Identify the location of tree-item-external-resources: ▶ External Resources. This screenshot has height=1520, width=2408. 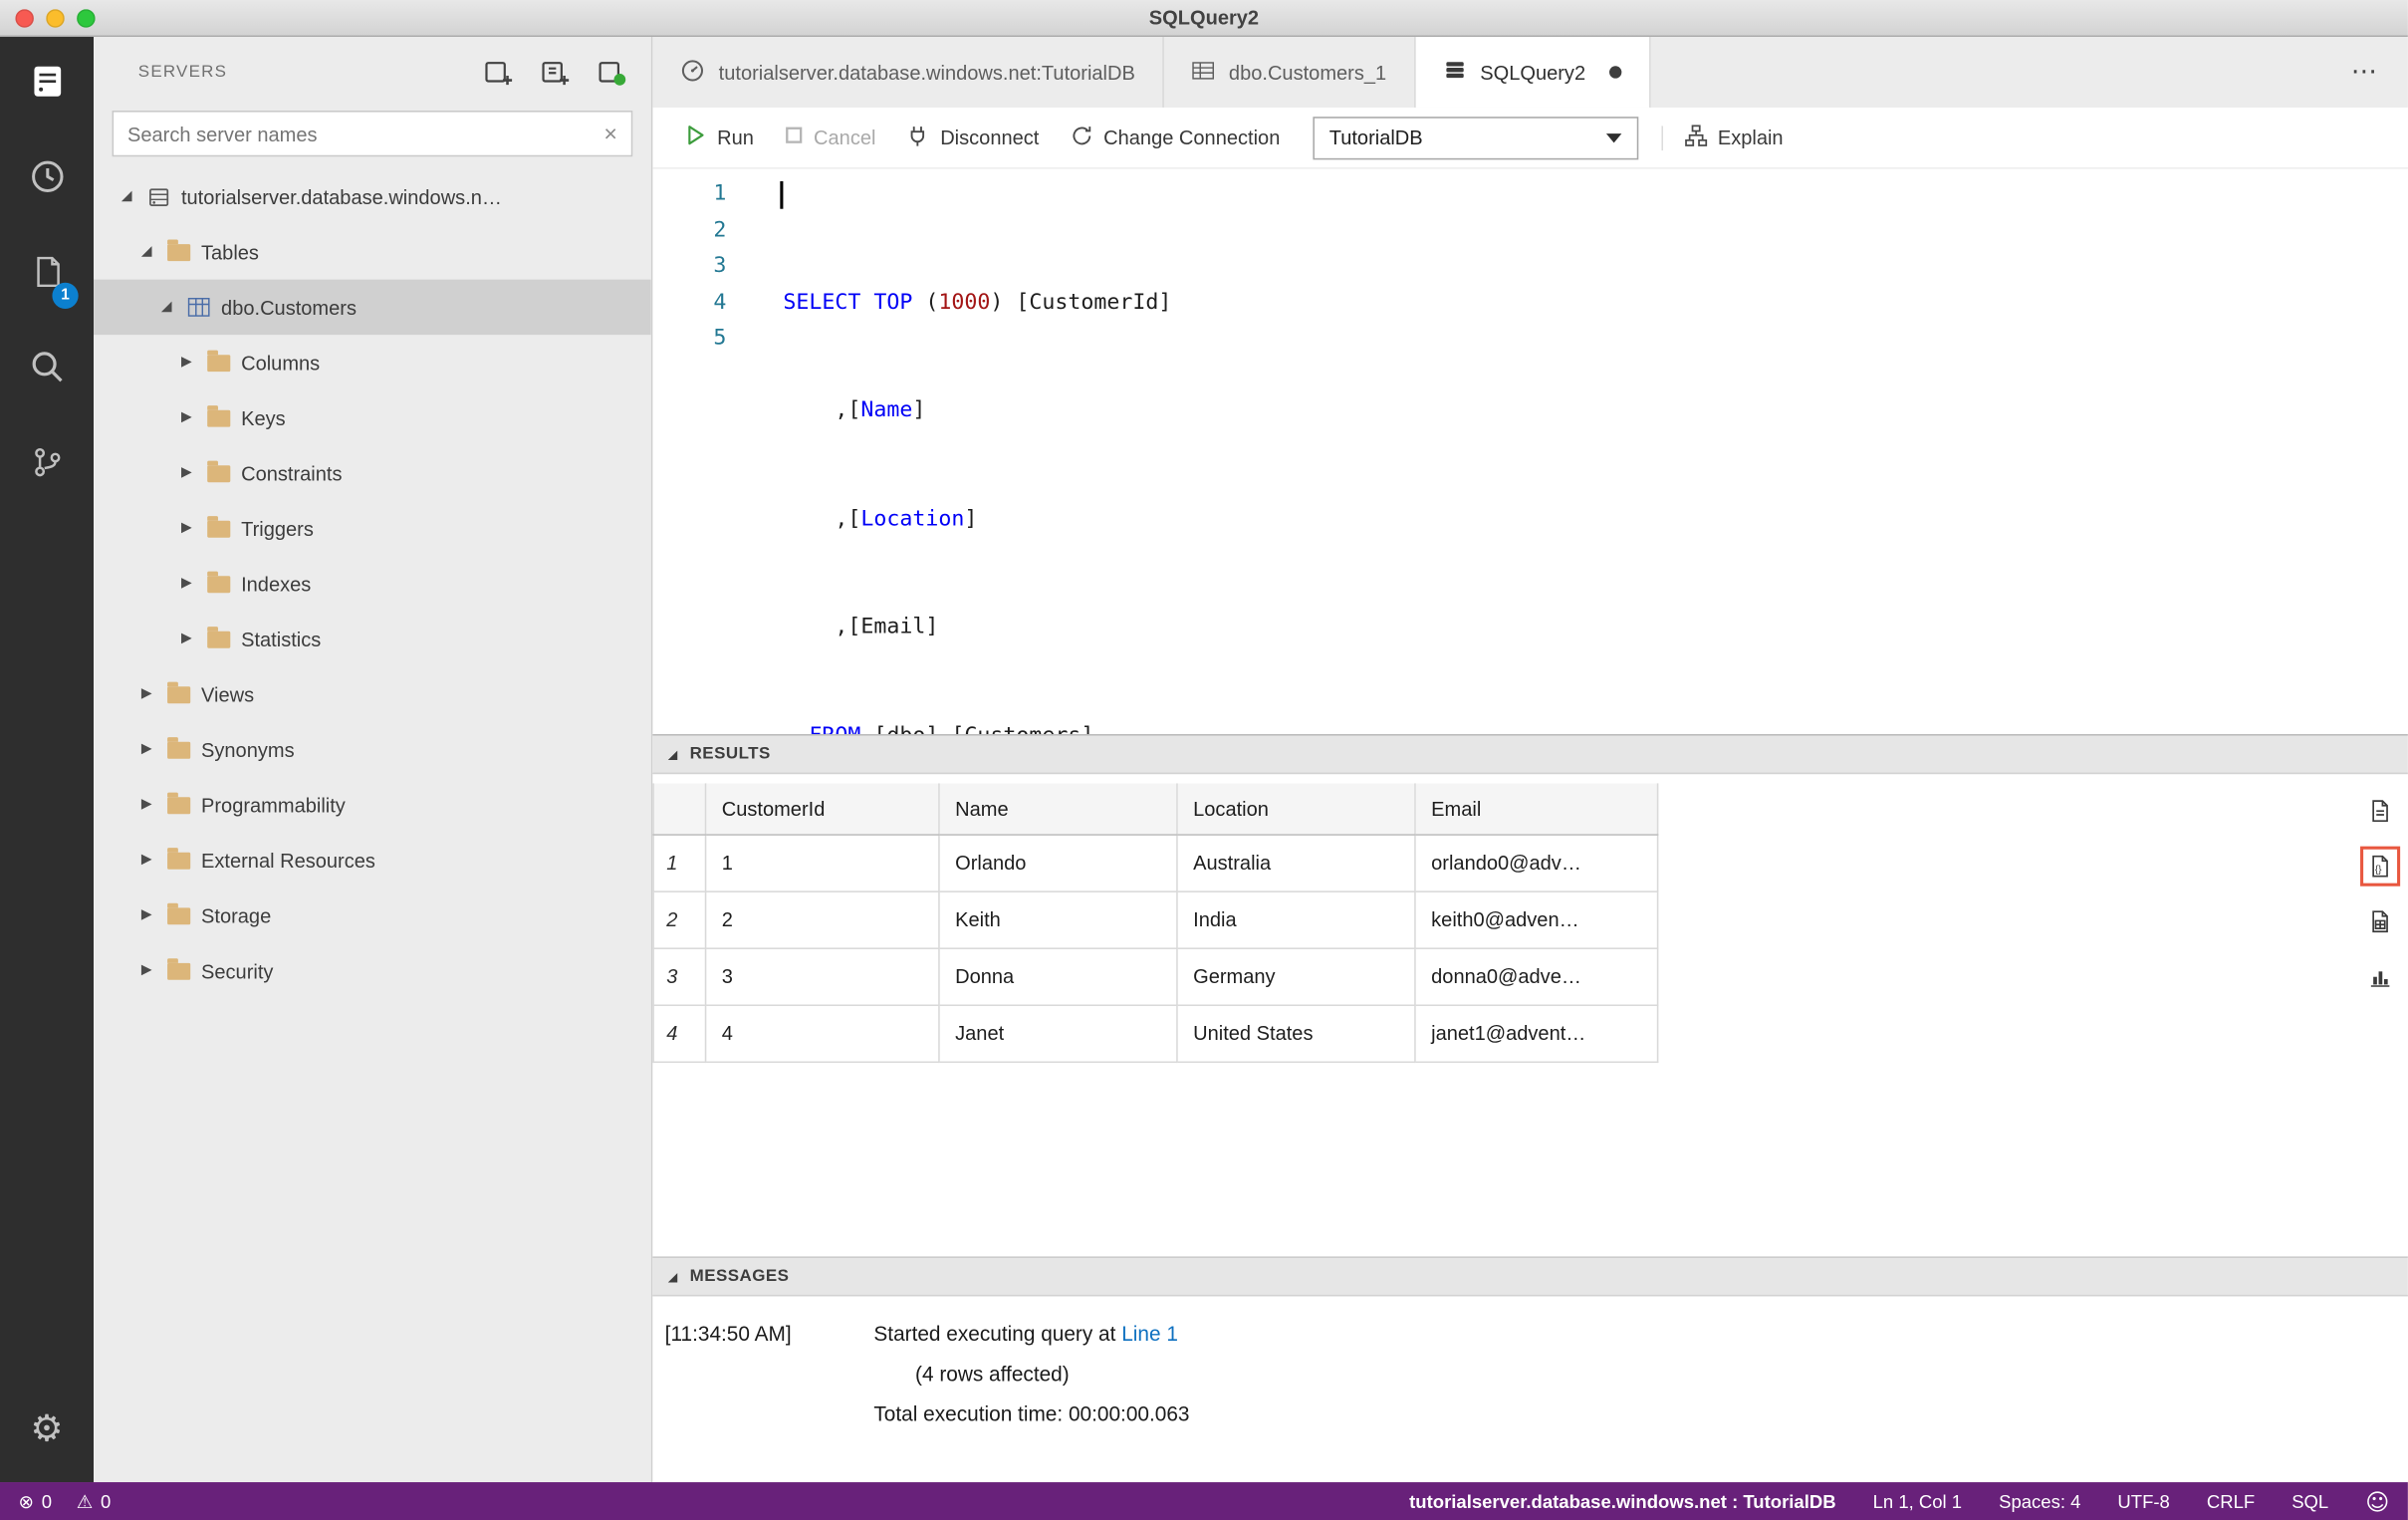
(372, 861).